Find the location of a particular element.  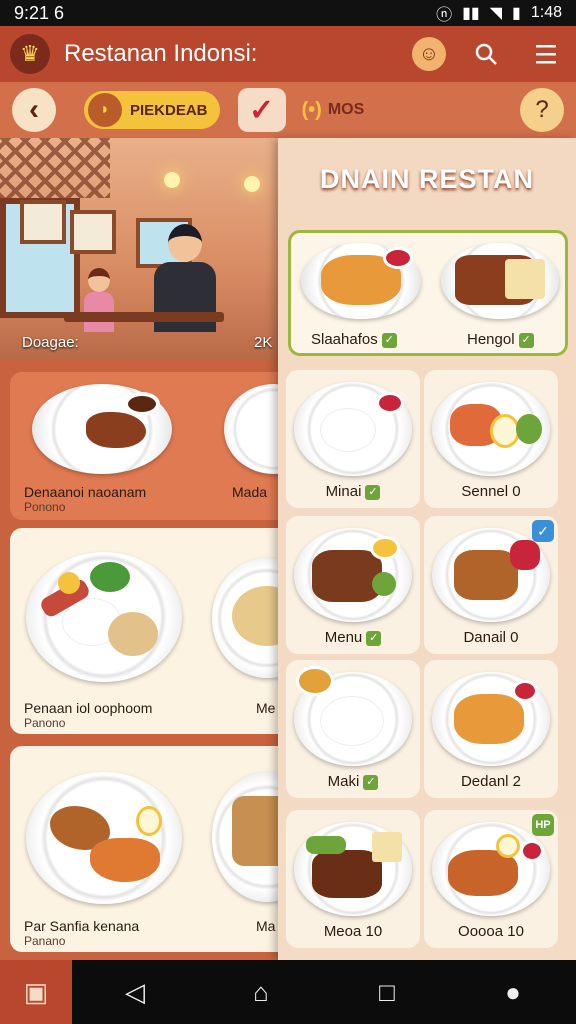

card-title: Denaanoi naoanam is located at coordinates (85, 492).